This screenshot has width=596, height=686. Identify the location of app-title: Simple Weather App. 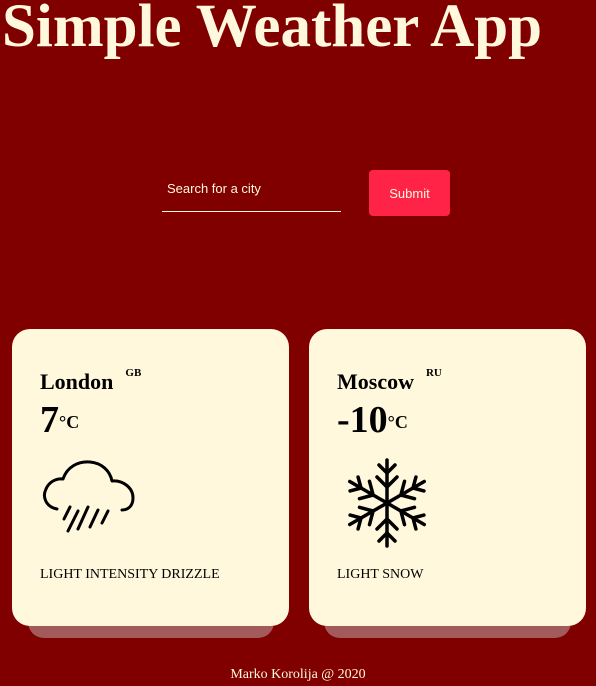
(272, 30).